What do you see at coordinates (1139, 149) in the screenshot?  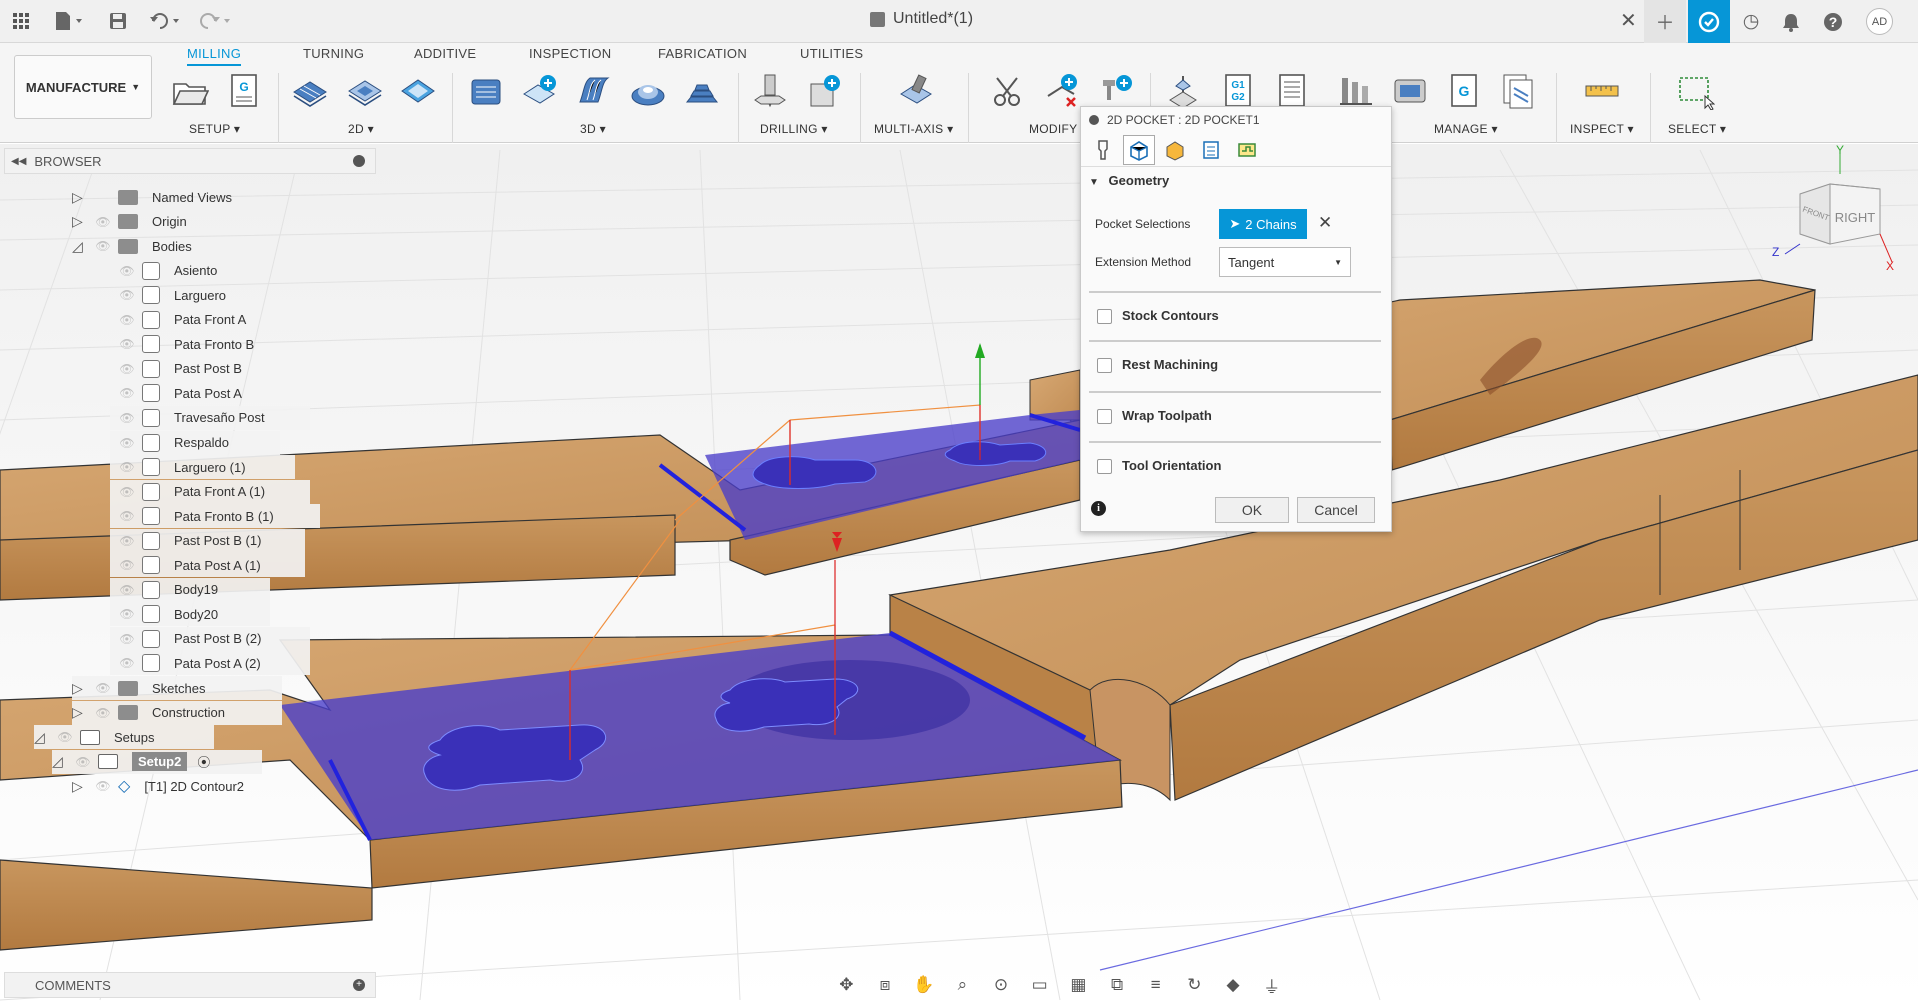 I see `tab-geometry-icon` at bounding box center [1139, 149].